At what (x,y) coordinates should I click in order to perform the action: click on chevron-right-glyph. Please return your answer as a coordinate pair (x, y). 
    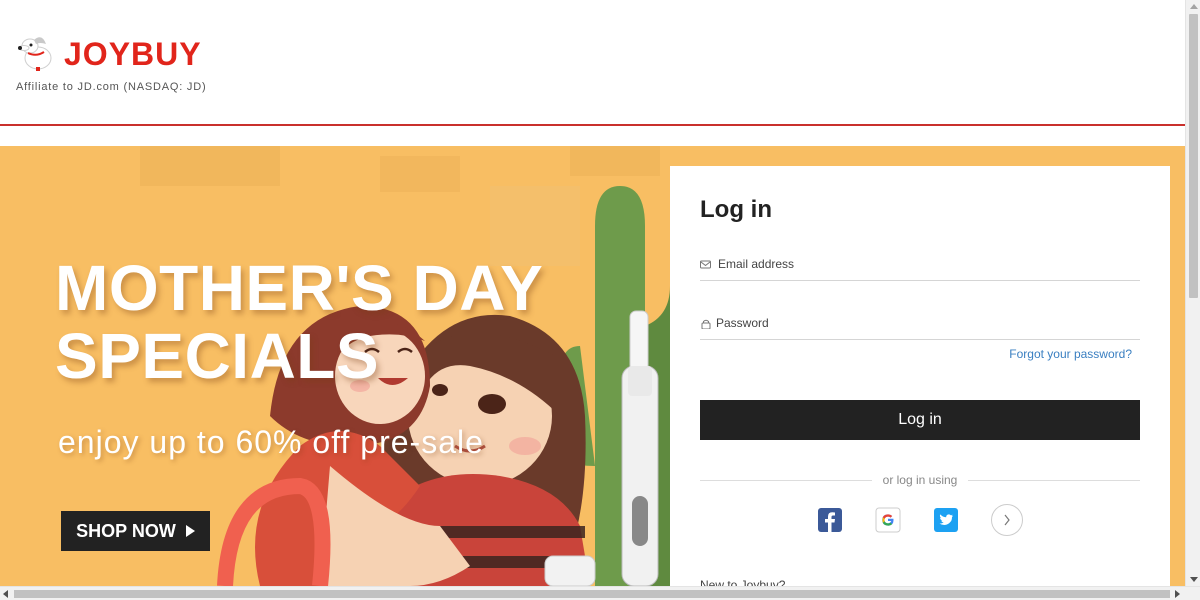
    Looking at the image, I should click on (1007, 520).